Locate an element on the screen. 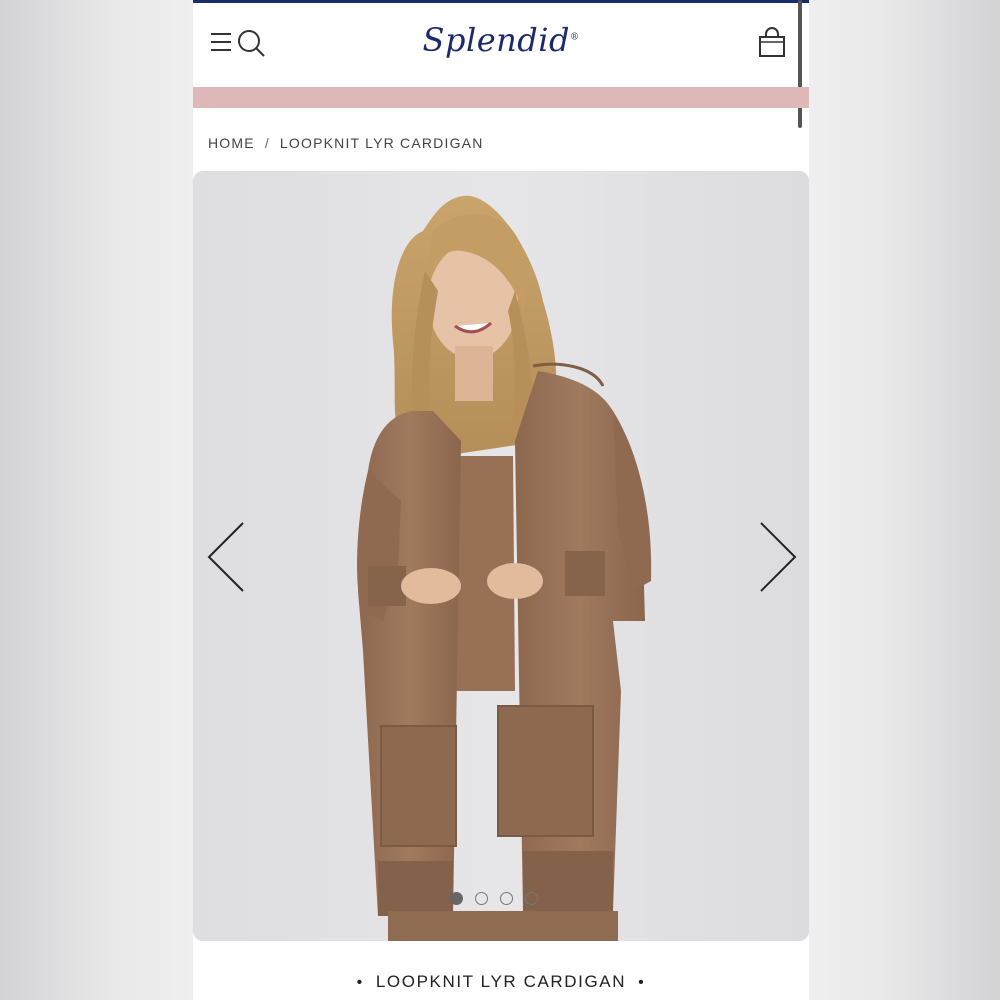  logo-text: Splendid is located at coordinates (496, 40).